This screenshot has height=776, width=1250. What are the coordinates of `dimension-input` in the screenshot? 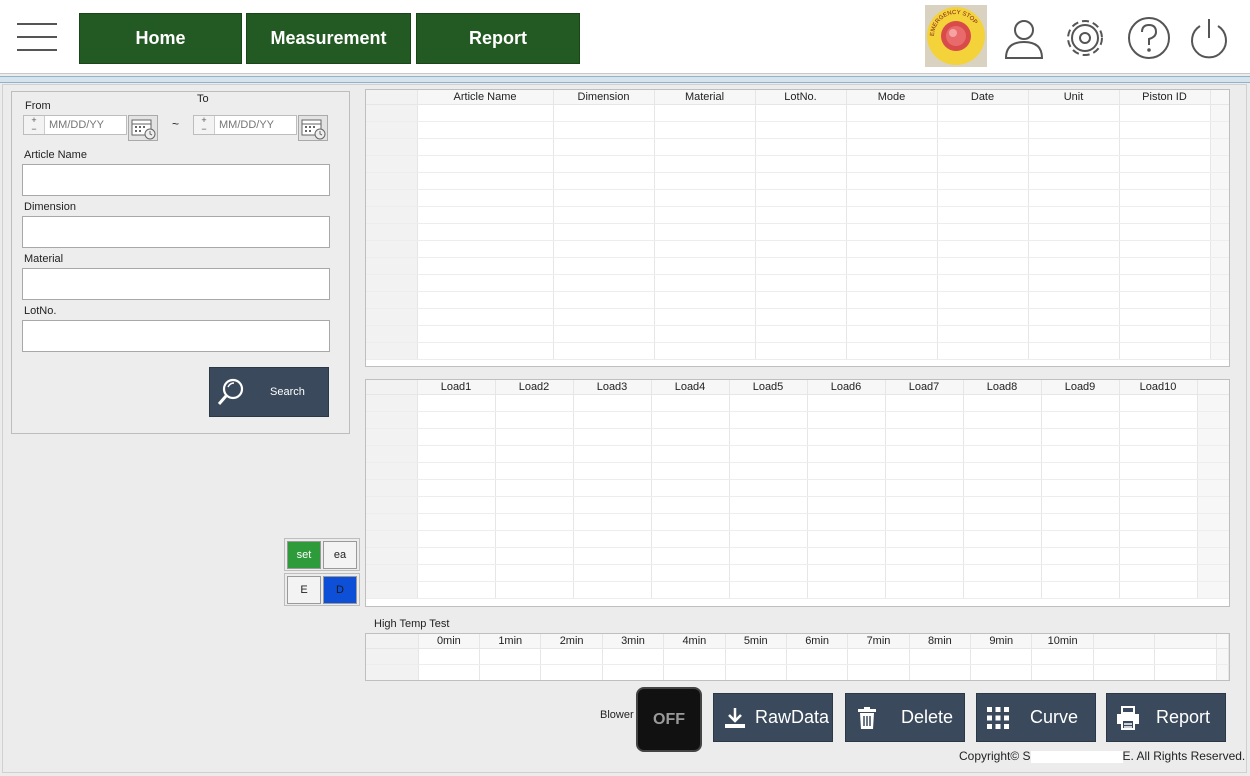 It's located at (176, 232).